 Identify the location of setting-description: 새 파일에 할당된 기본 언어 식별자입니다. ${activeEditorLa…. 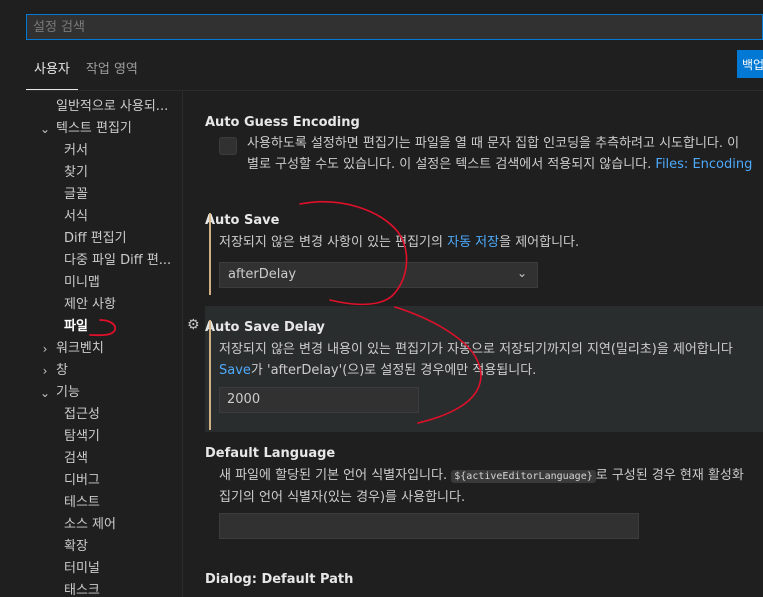
(481, 486).